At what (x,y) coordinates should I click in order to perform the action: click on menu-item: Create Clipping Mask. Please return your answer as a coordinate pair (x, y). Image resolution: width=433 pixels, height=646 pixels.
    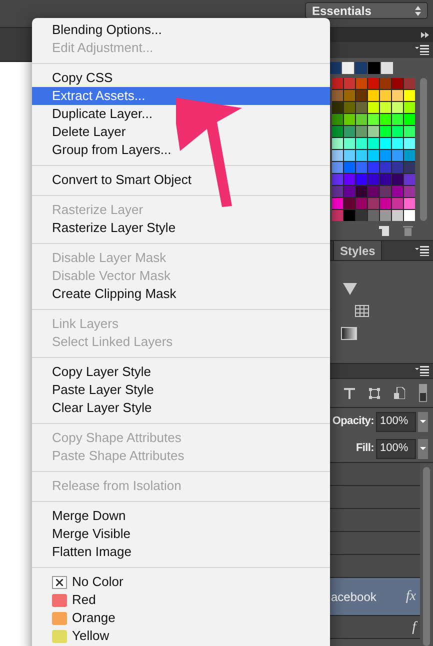
    Looking at the image, I should click on (181, 294).